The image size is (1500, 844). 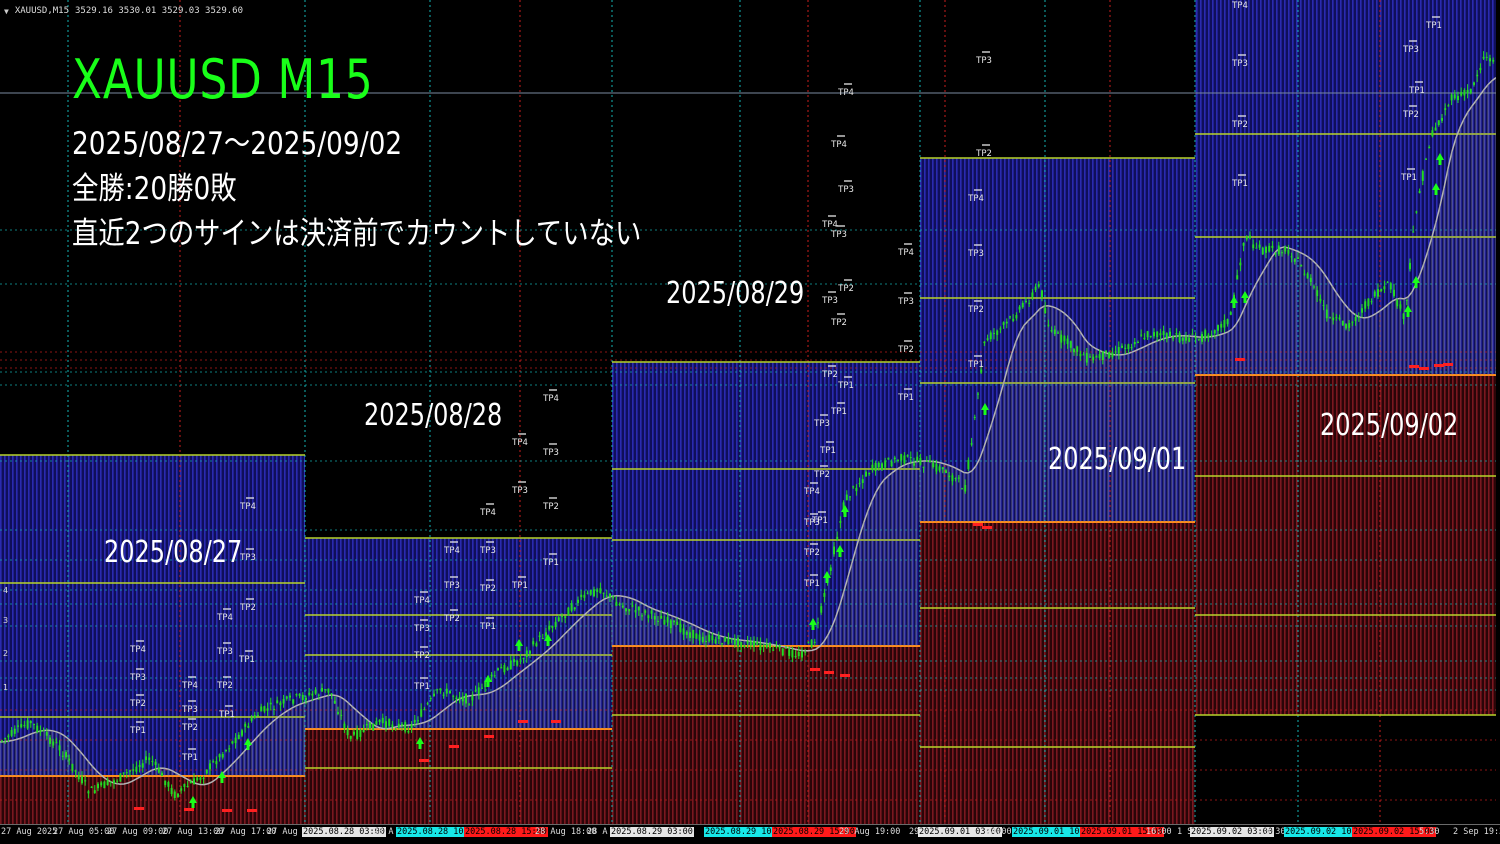 What do you see at coordinates (1389, 425) in the screenshot?
I see `day-label-0902: 2025/09/02` at bounding box center [1389, 425].